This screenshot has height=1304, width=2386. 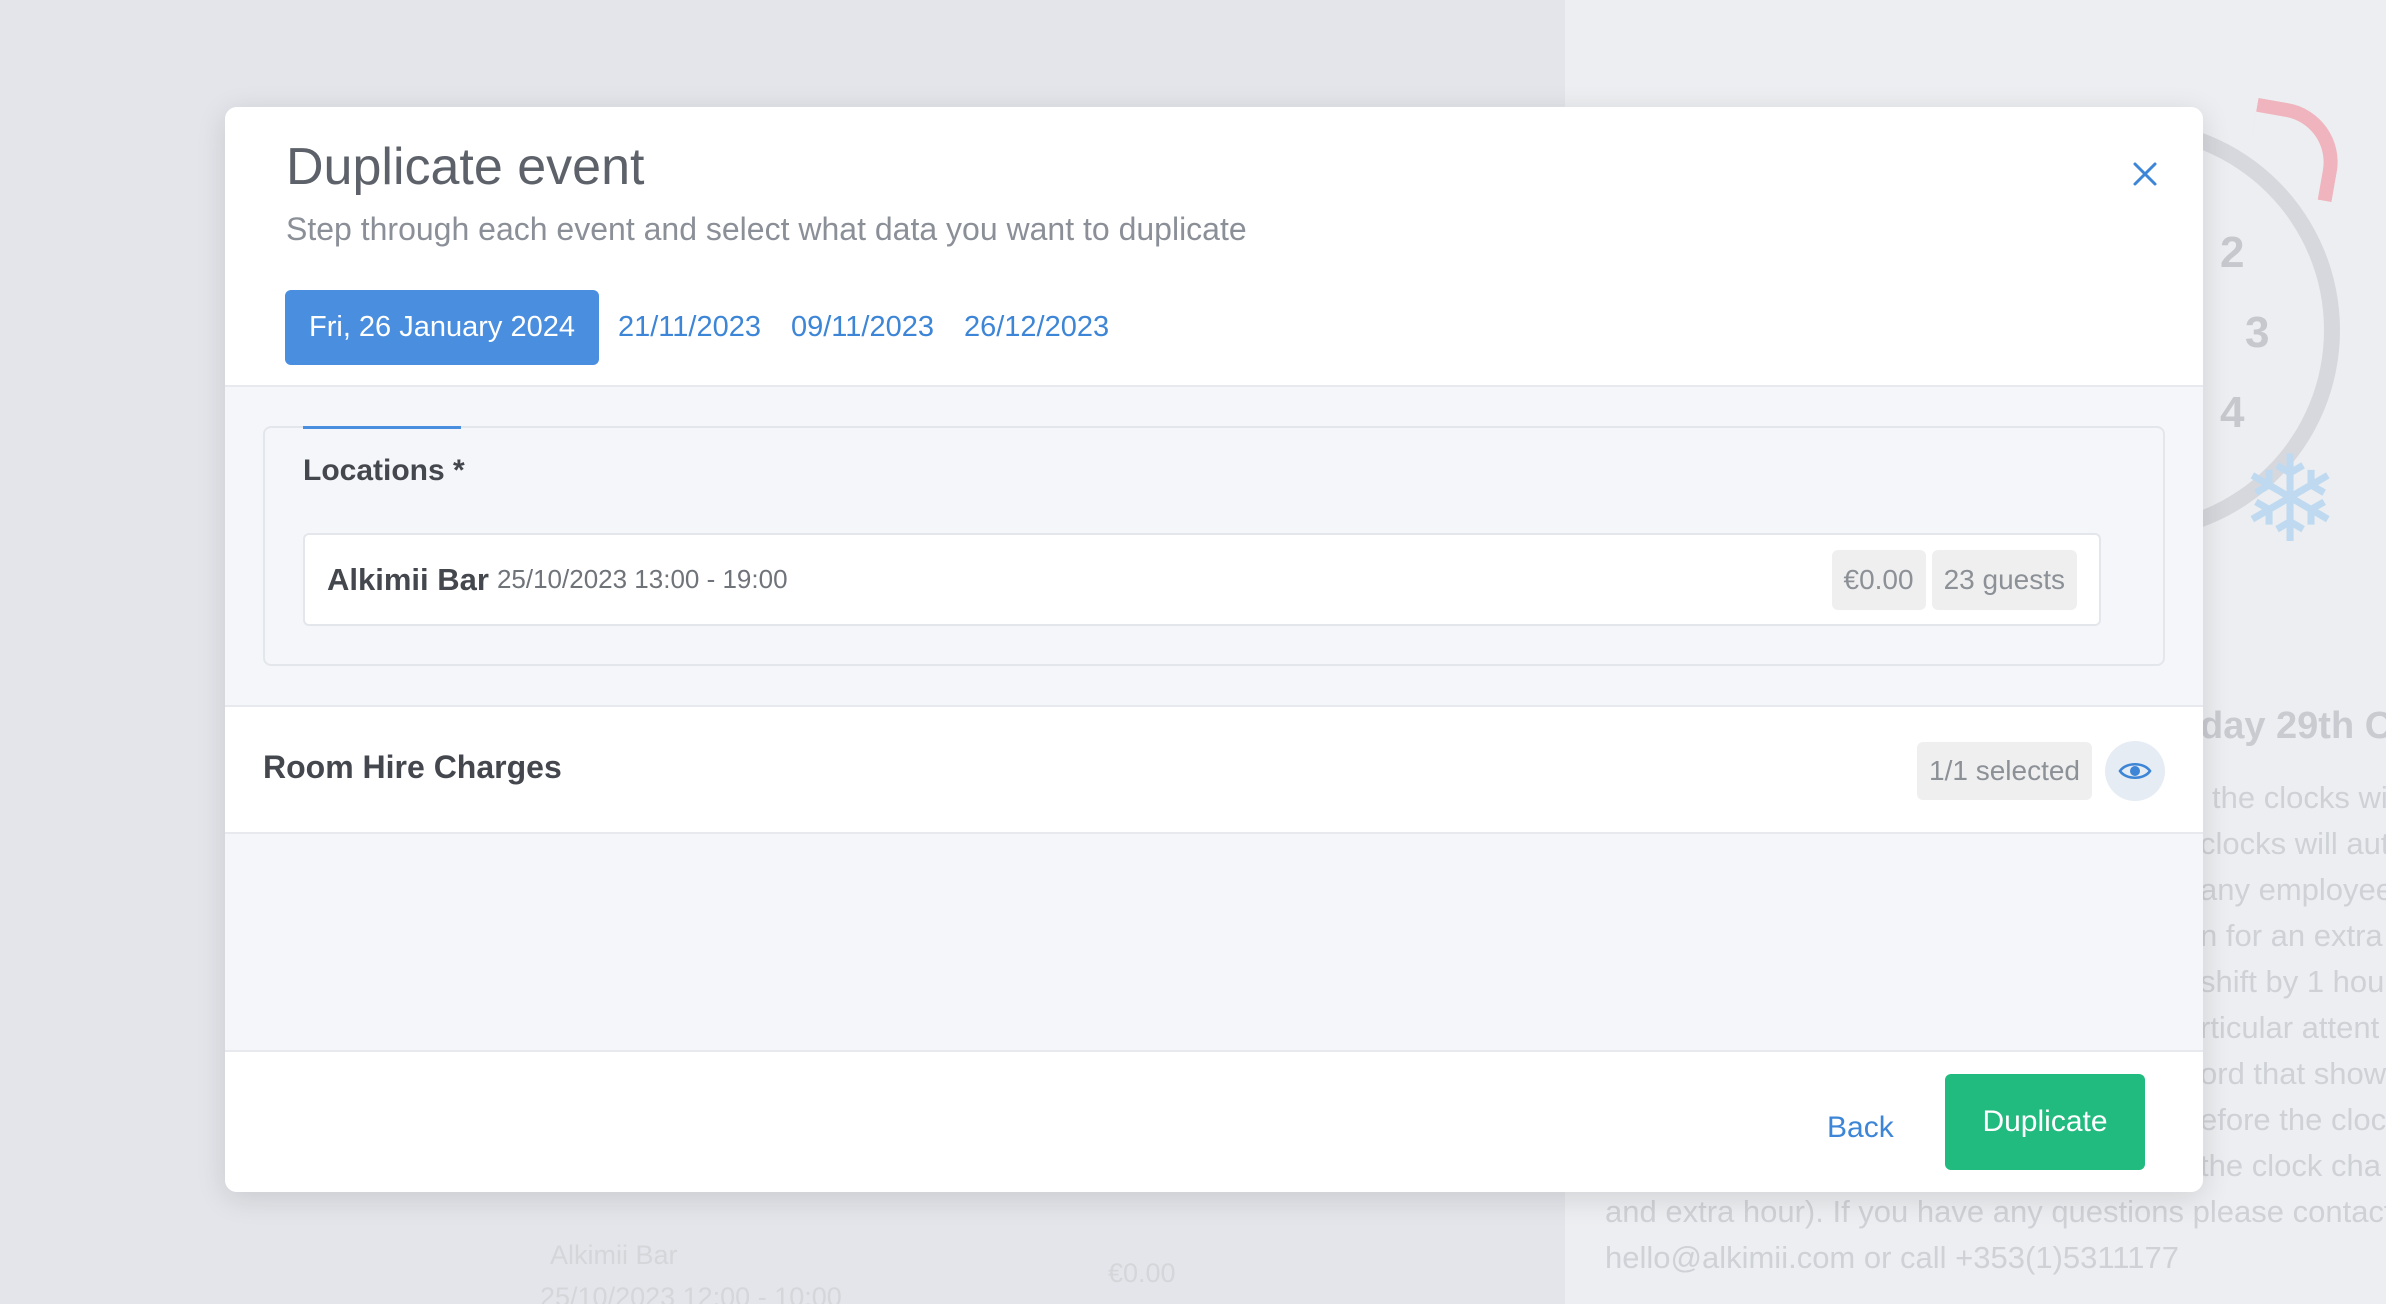 I want to click on background-text-line: shift by 1 hour, so click(x=2293, y=981).